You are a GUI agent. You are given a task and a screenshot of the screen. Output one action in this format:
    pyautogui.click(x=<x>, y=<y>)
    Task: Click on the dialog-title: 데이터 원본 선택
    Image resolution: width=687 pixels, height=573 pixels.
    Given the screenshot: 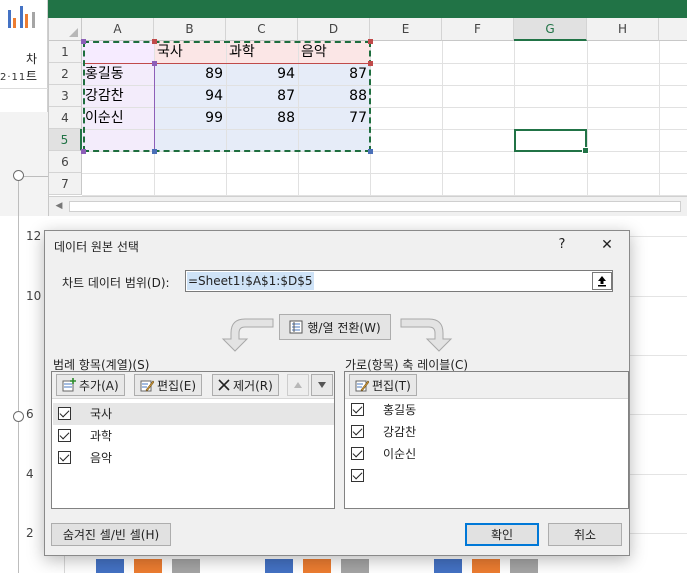 What is the action you would take?
    pyautogui.click(x=96, y=247)
    